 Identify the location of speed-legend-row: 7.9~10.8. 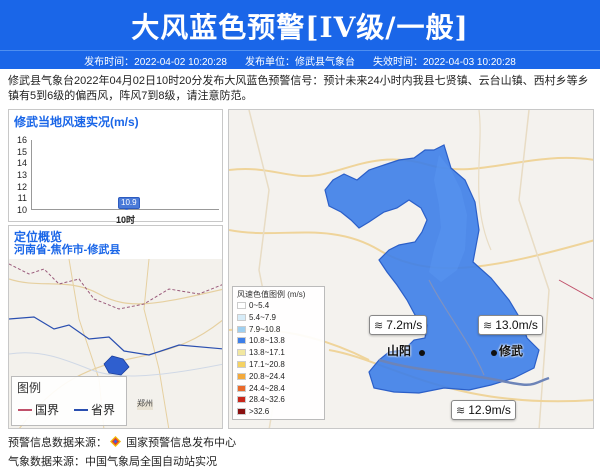
(258, 329).